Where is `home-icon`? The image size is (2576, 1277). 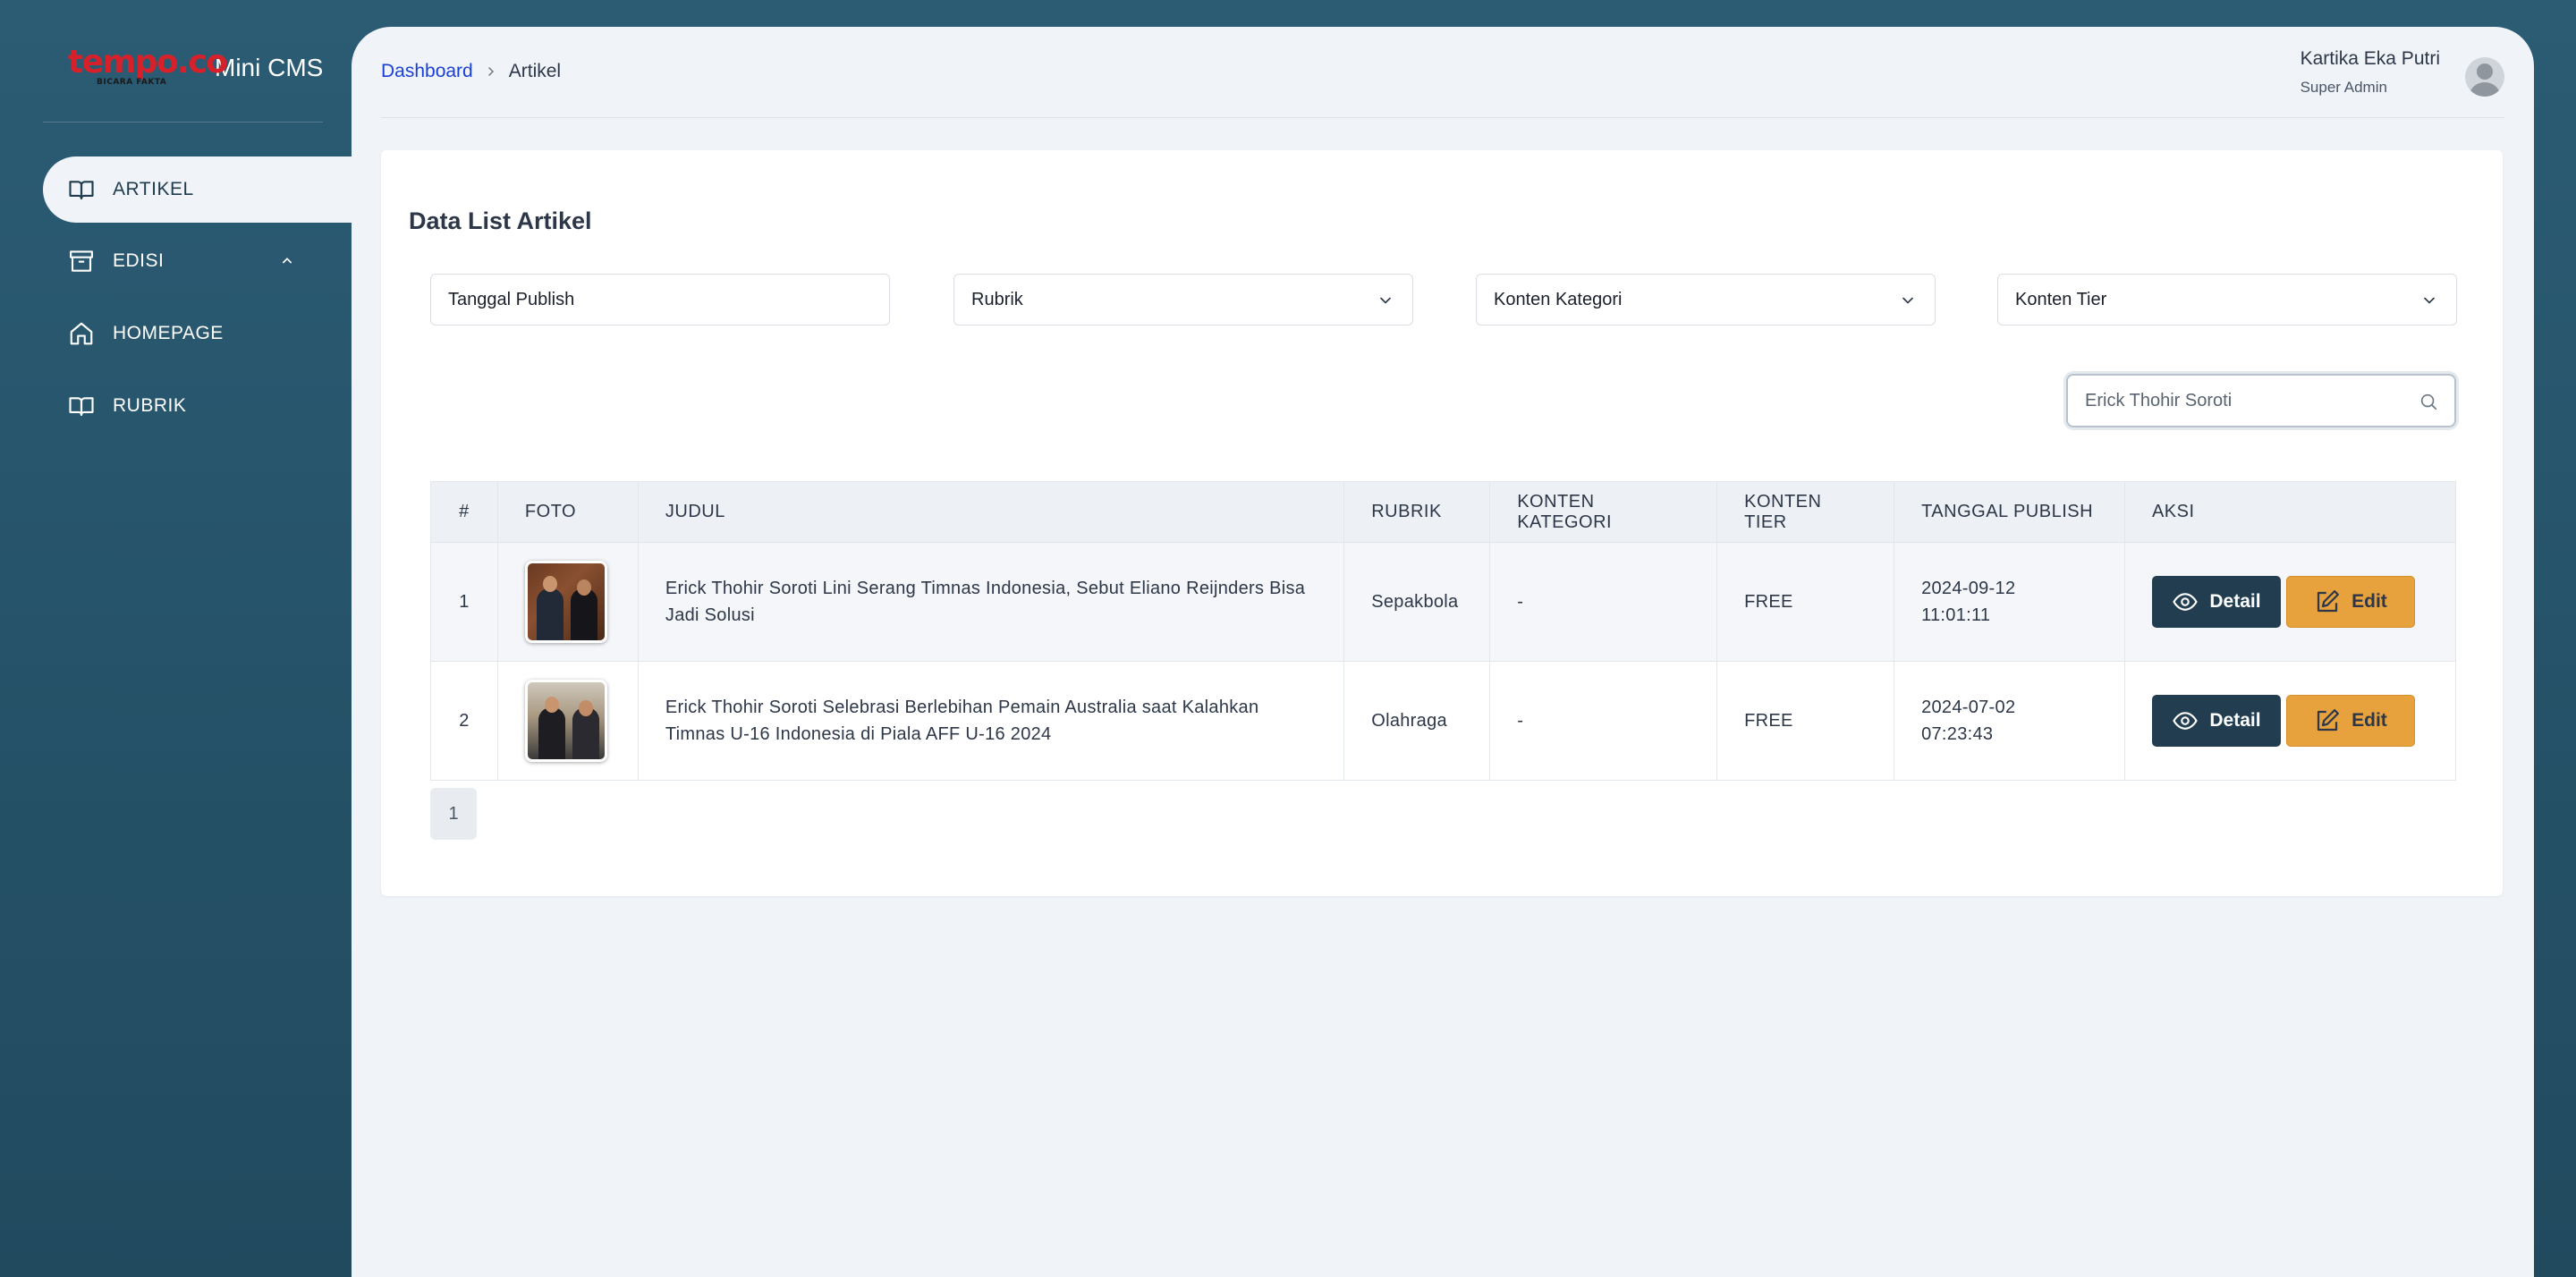 home-icon is located at coordinates (81, 333).